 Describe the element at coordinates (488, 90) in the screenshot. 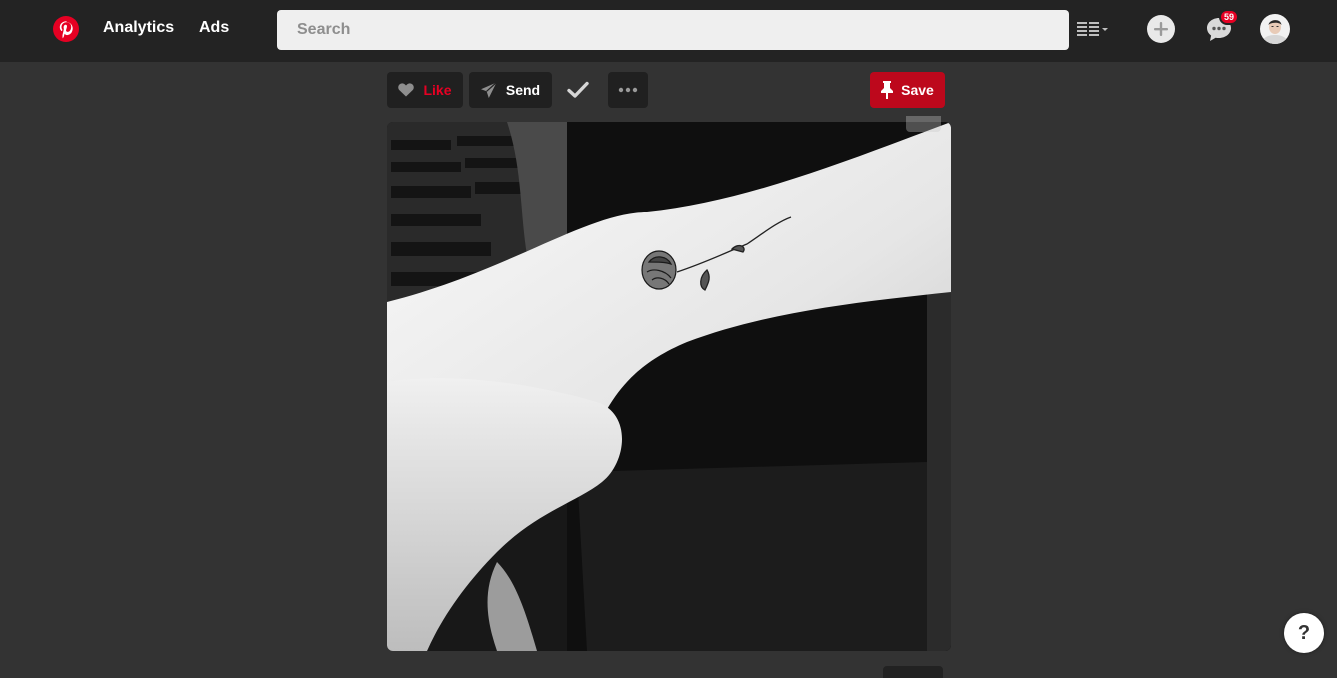

I see `paper-plane-icon` at that location.